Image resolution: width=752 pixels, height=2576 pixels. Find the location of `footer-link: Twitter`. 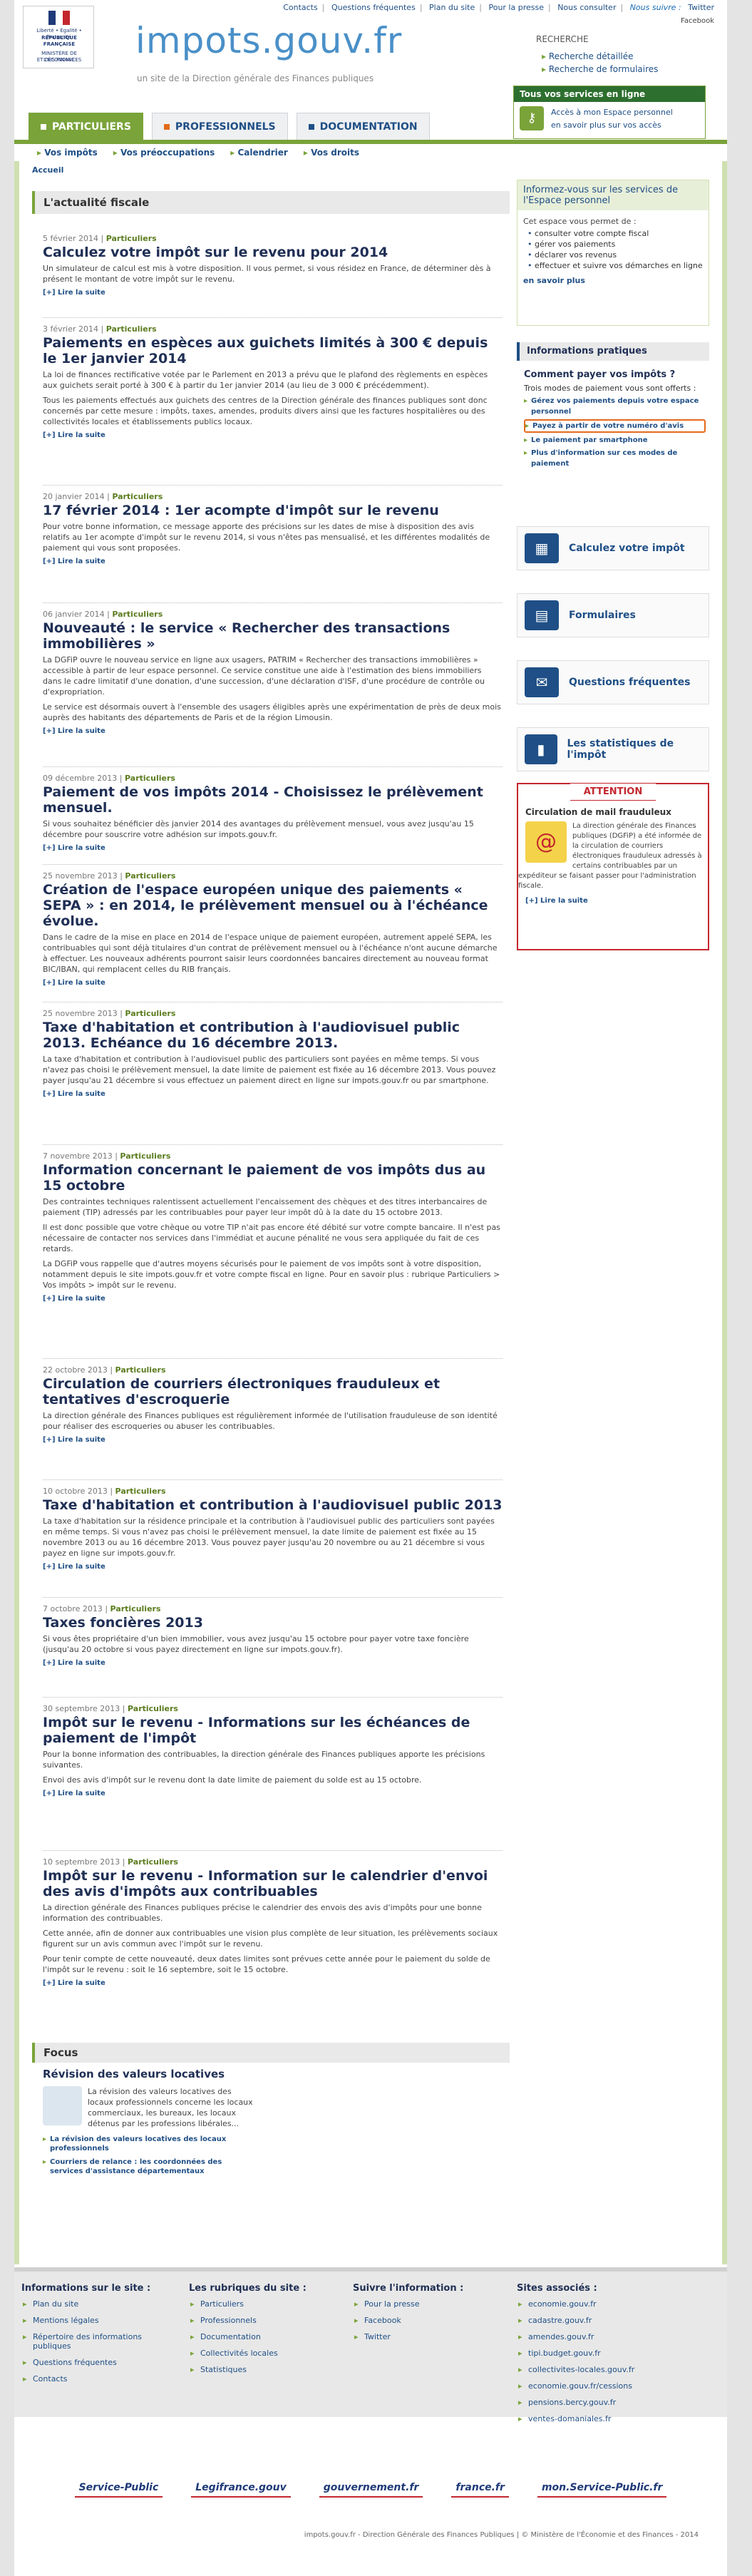

footer-link: Twitter is located at coordinates (432, 2336).